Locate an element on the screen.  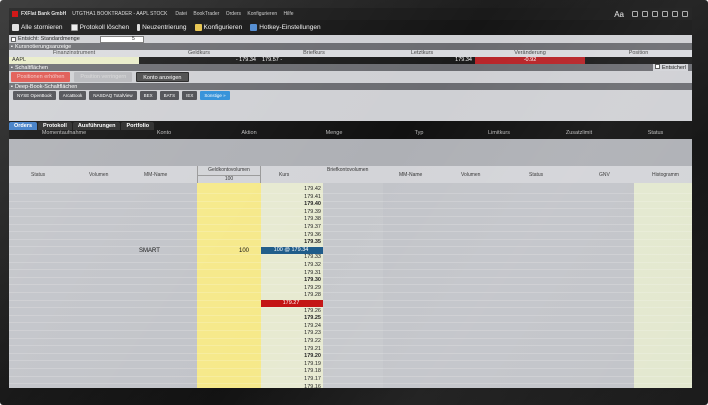
clear-log-label: Protokoll löschen is located at coordinates (104, 27).